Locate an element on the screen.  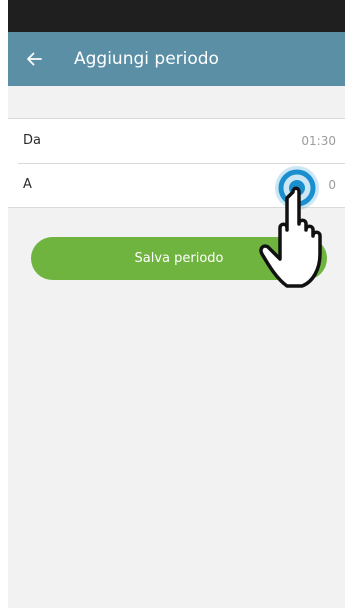
to-time-value: 0 is located at coordinates (332, 185).